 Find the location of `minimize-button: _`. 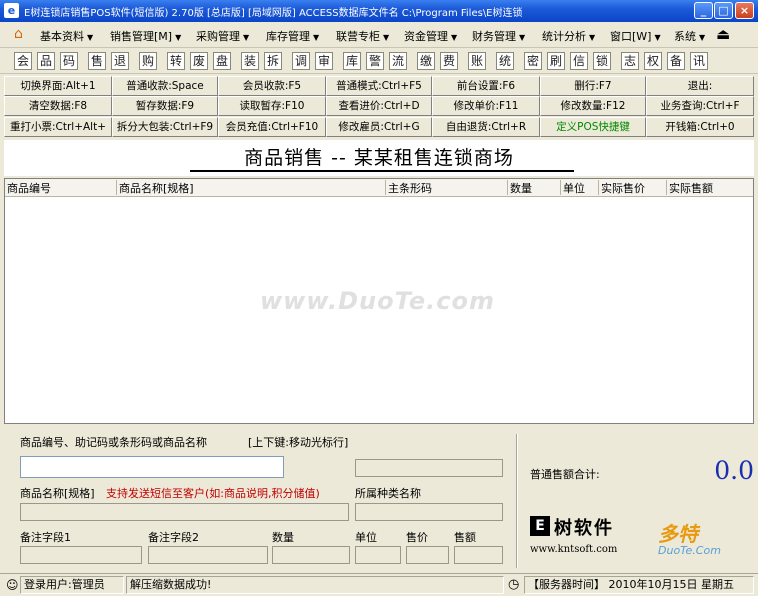

minimize-button: _ is located at coordinates (703, 10).